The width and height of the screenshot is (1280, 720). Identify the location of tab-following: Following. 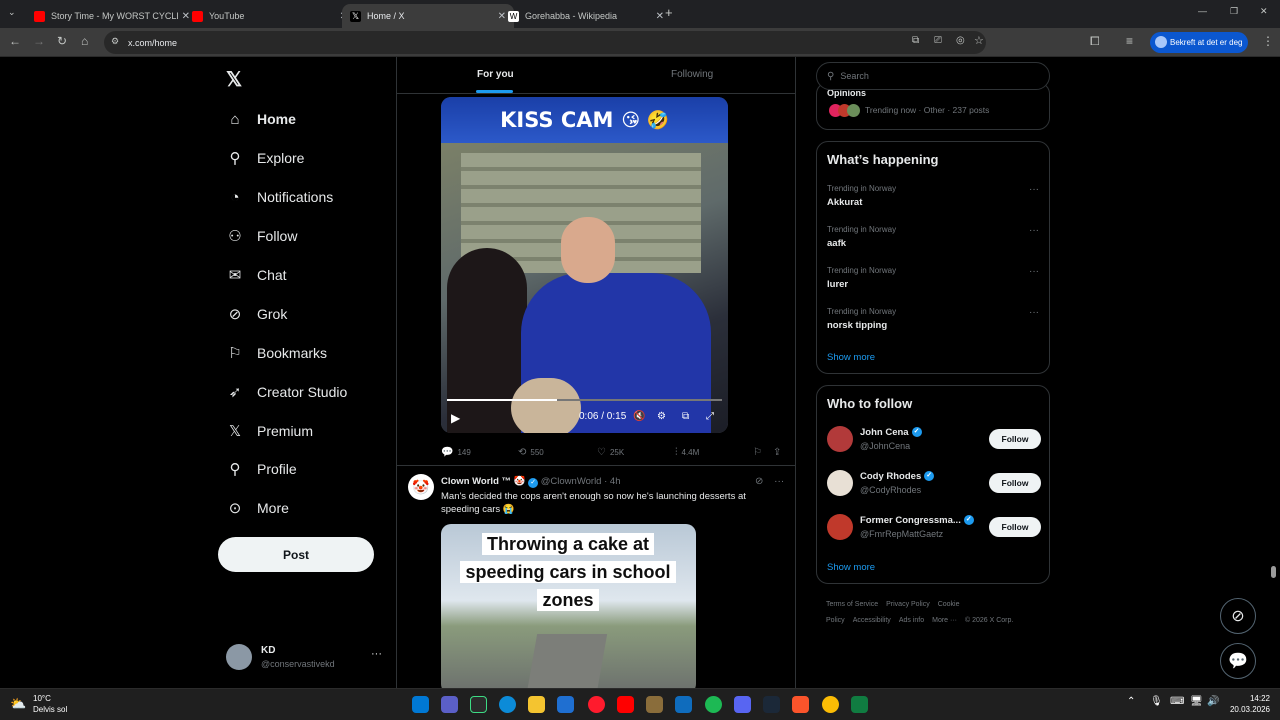
(692, 74).